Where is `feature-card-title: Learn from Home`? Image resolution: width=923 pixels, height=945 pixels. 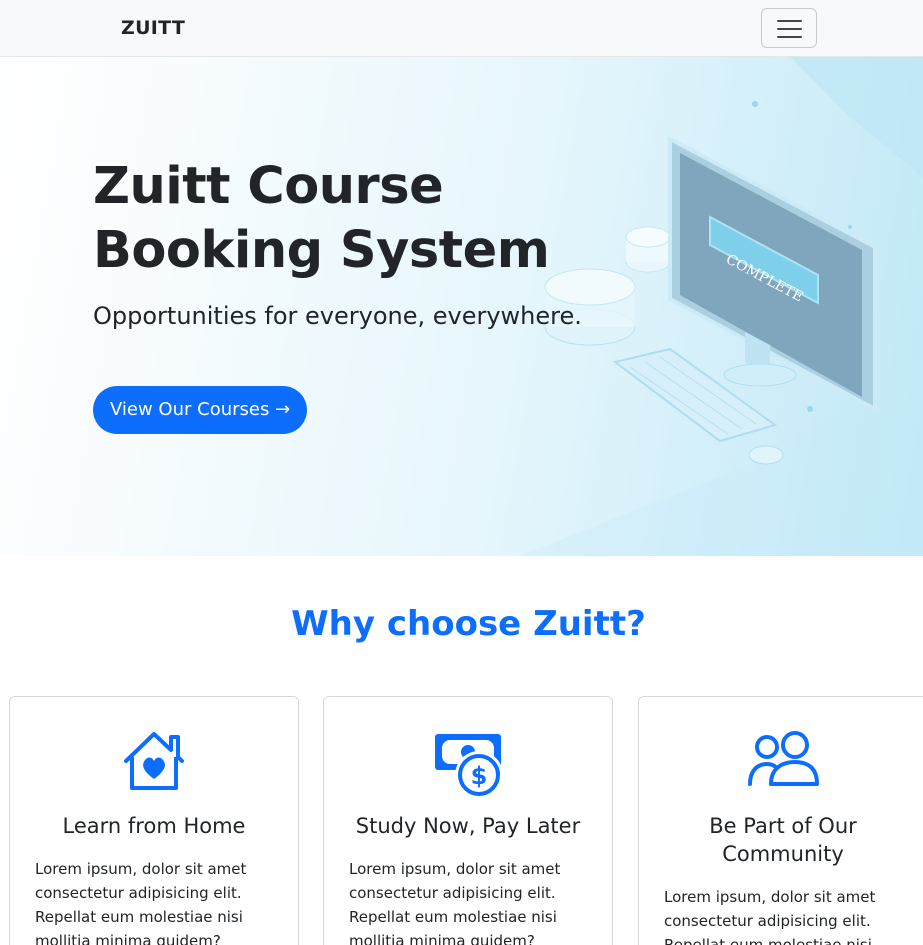 feature-card-title: Learn from Home is located at coordinates (154, 826).